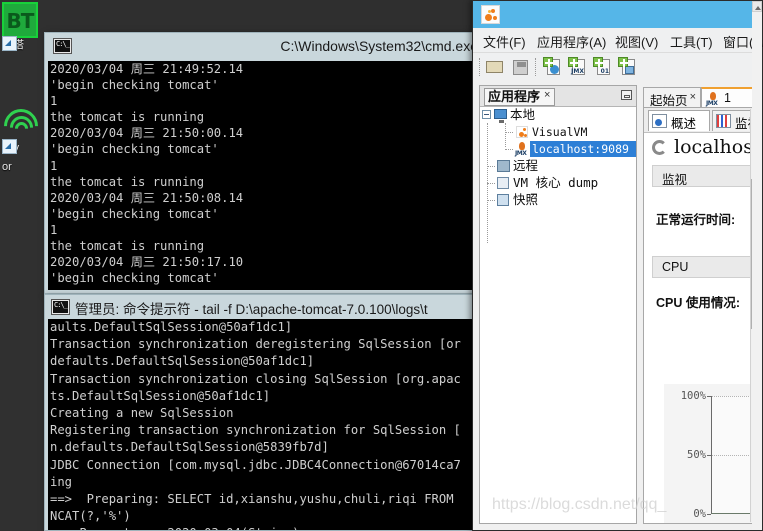 The height and width of the screenshot is (531, 763). I want to click on console-line: Creating a new SqlSession, so click(142, 413).